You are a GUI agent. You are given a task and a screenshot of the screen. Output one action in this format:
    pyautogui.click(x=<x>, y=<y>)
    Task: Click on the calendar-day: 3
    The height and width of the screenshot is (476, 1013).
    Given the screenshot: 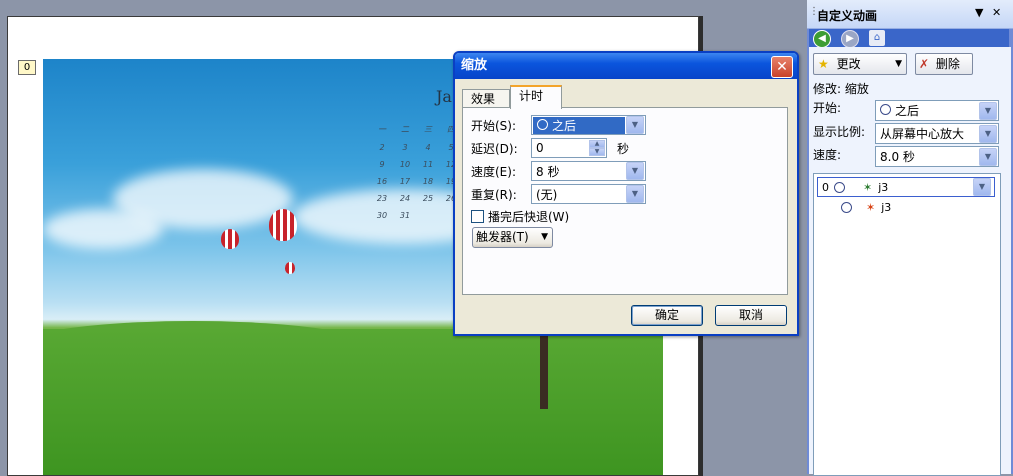 What is the action you would take?
    pyautogui.click(x=405, y=147)
    